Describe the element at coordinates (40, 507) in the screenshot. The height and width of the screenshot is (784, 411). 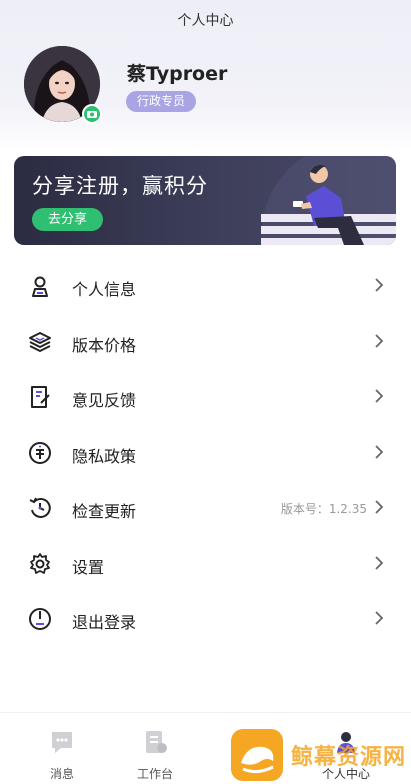
I see `clock-update-icon` at that location.